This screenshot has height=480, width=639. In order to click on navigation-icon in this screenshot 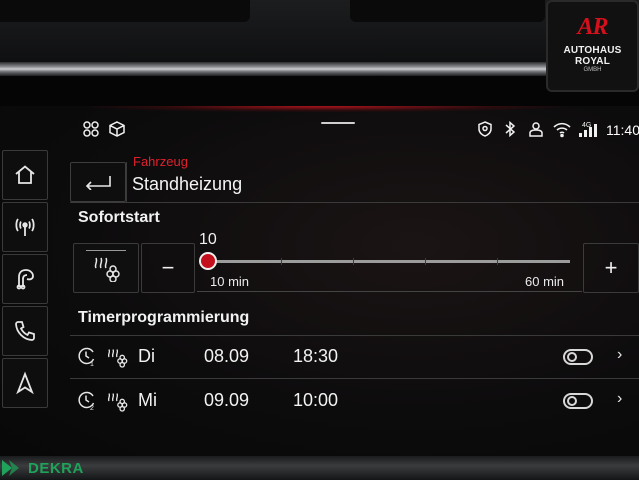, I will do `click(25, 383)`.